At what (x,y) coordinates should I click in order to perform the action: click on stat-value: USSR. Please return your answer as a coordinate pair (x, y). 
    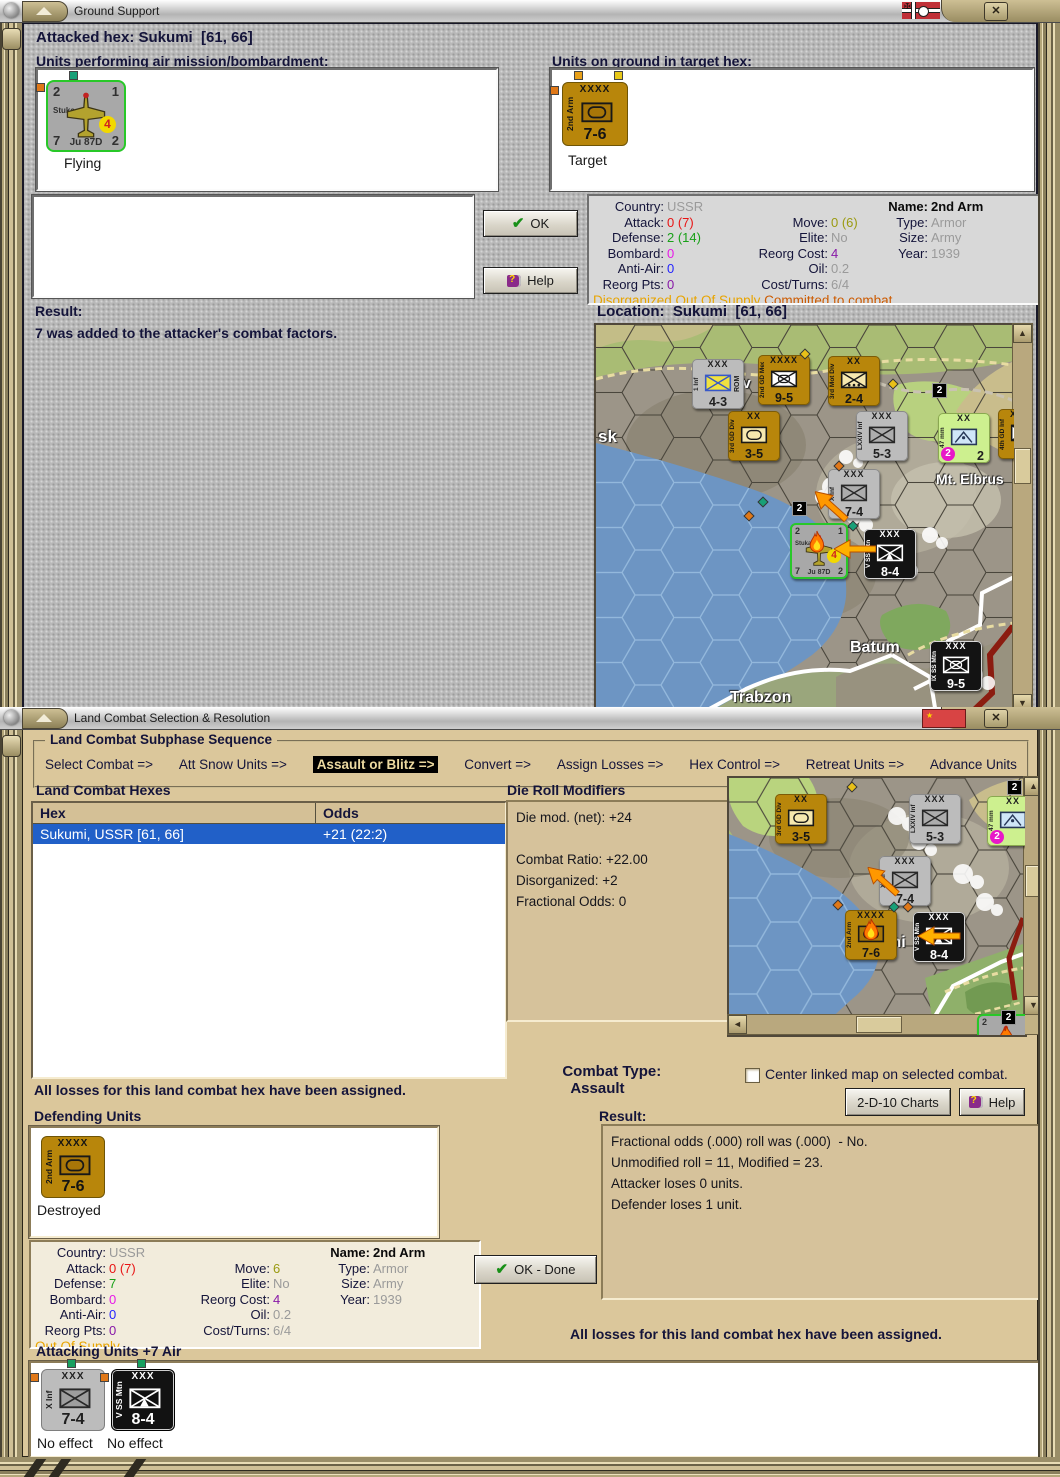
    Looking at the image, I should click on (127, 1252).